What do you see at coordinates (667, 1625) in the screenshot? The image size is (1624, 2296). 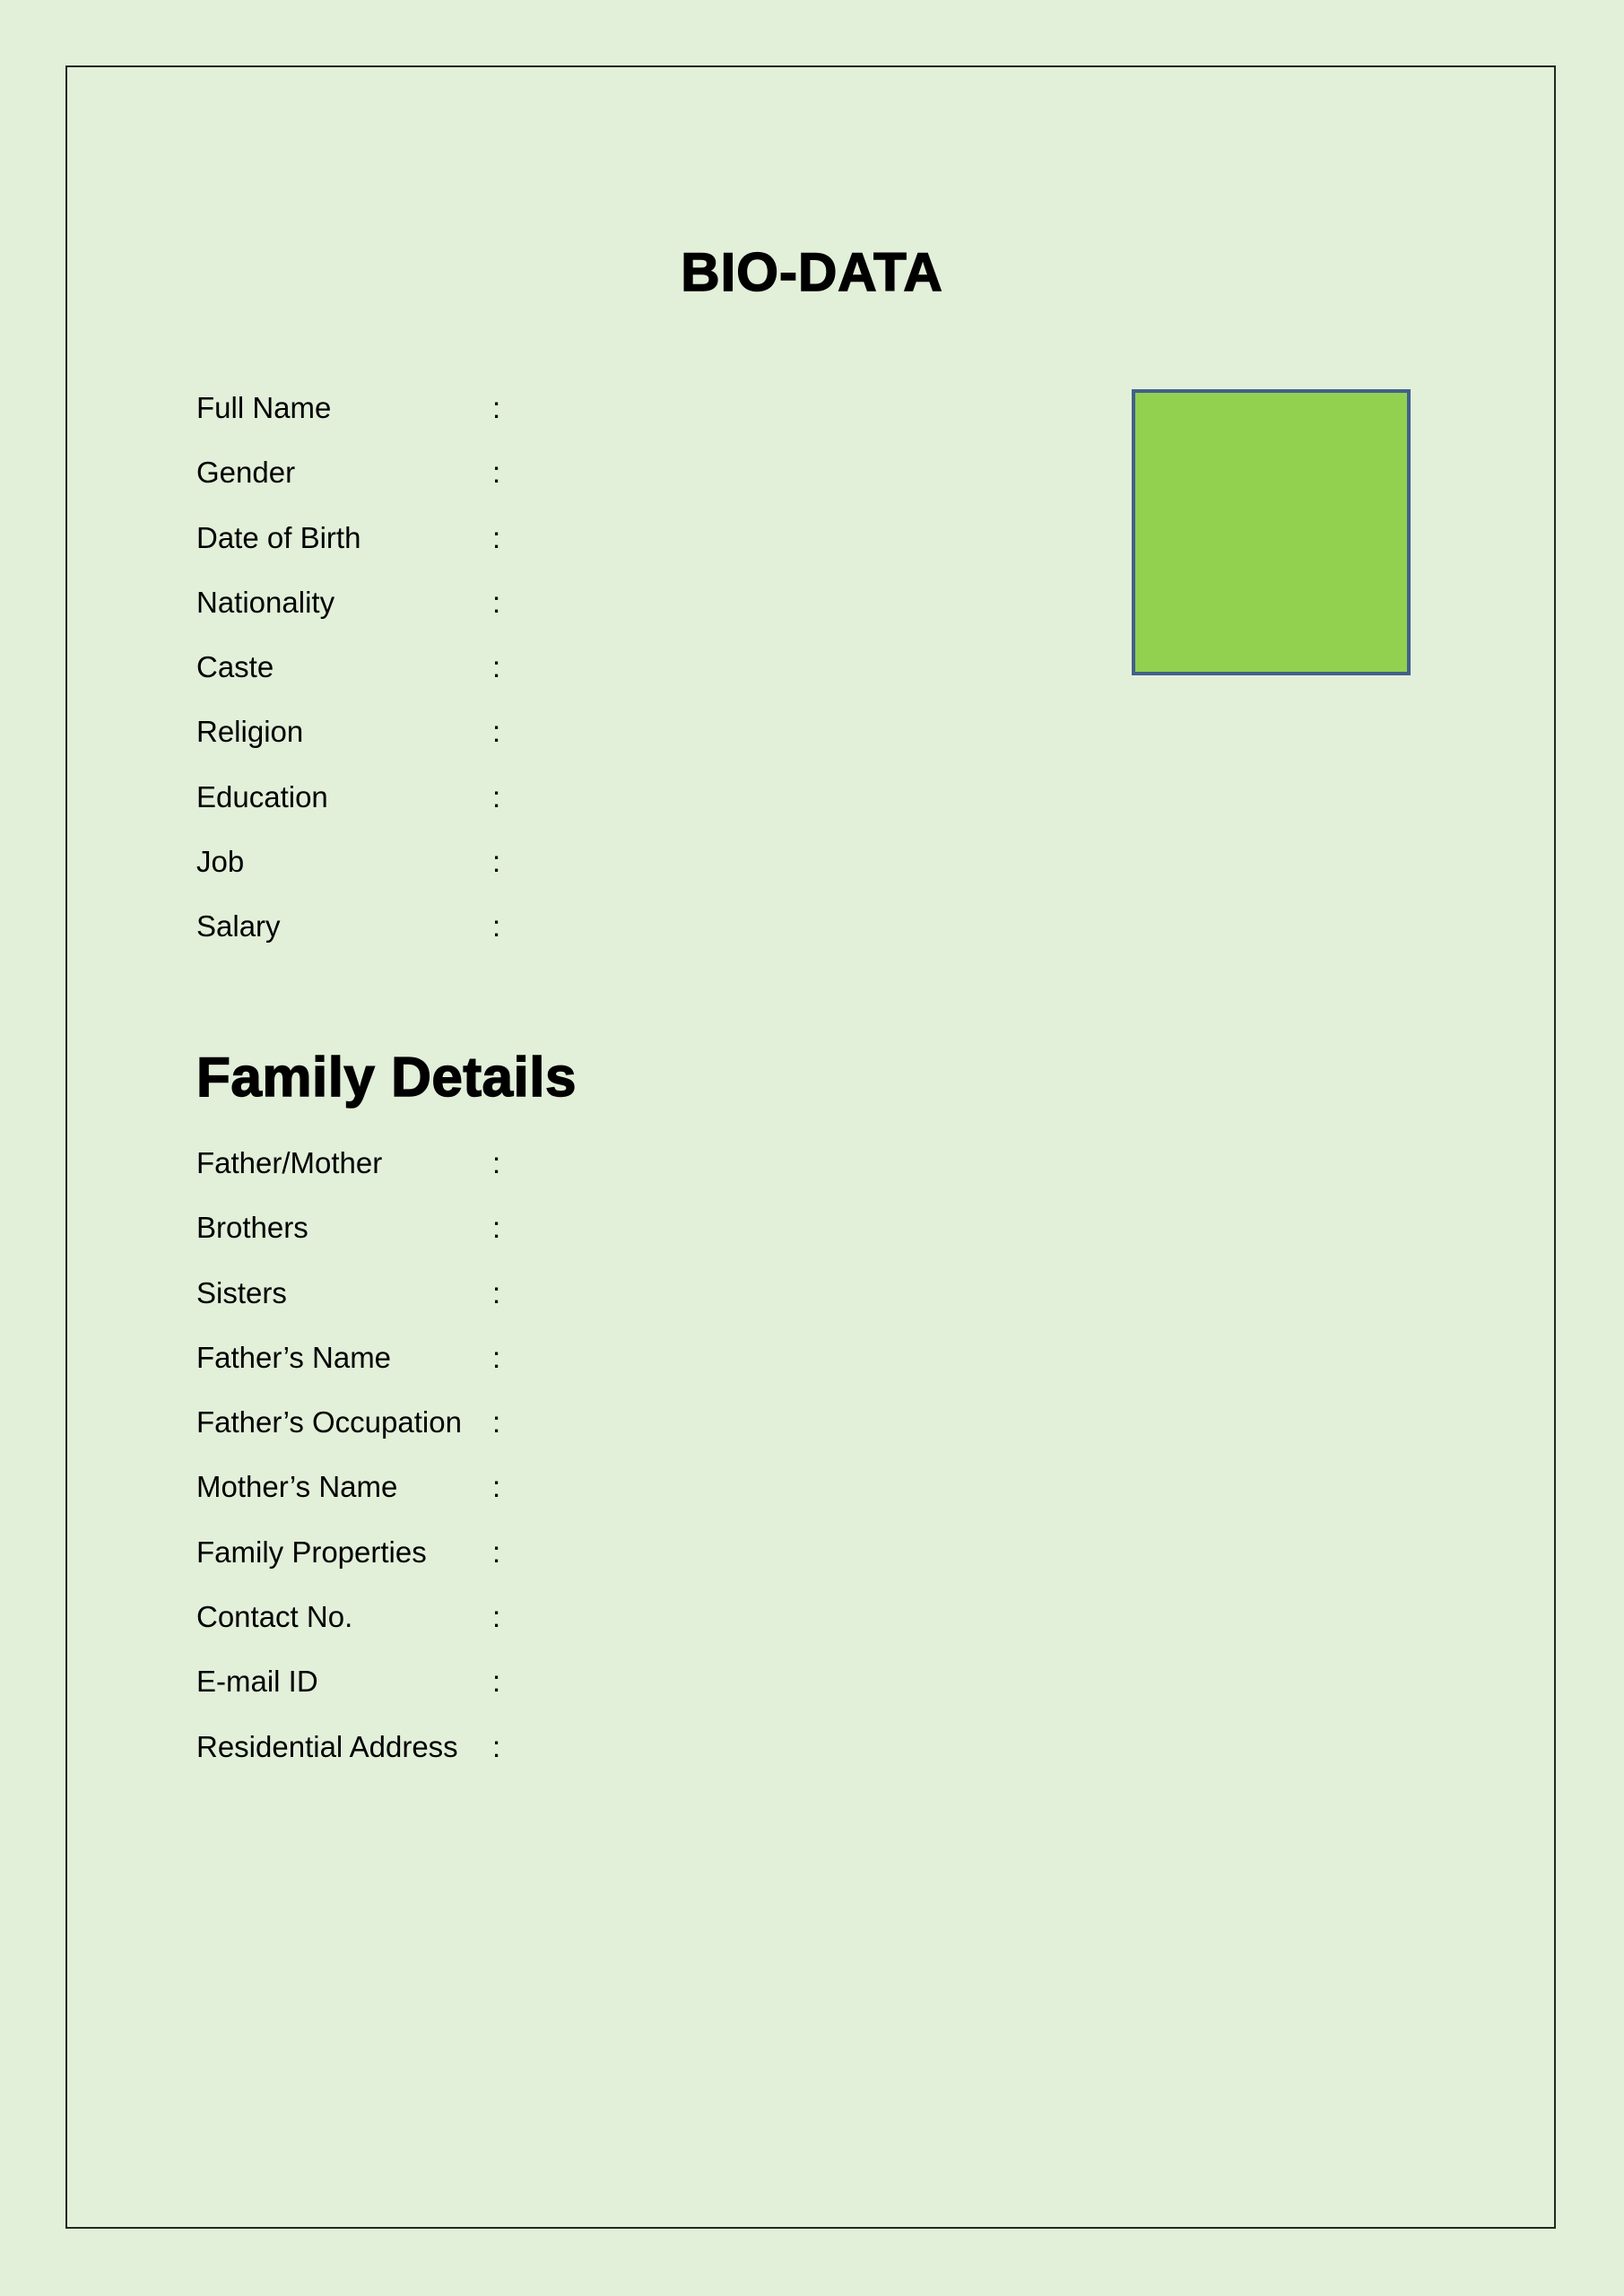 I see `field-row-contact-no: Contact No. :` at bounding box center [667, 1625].